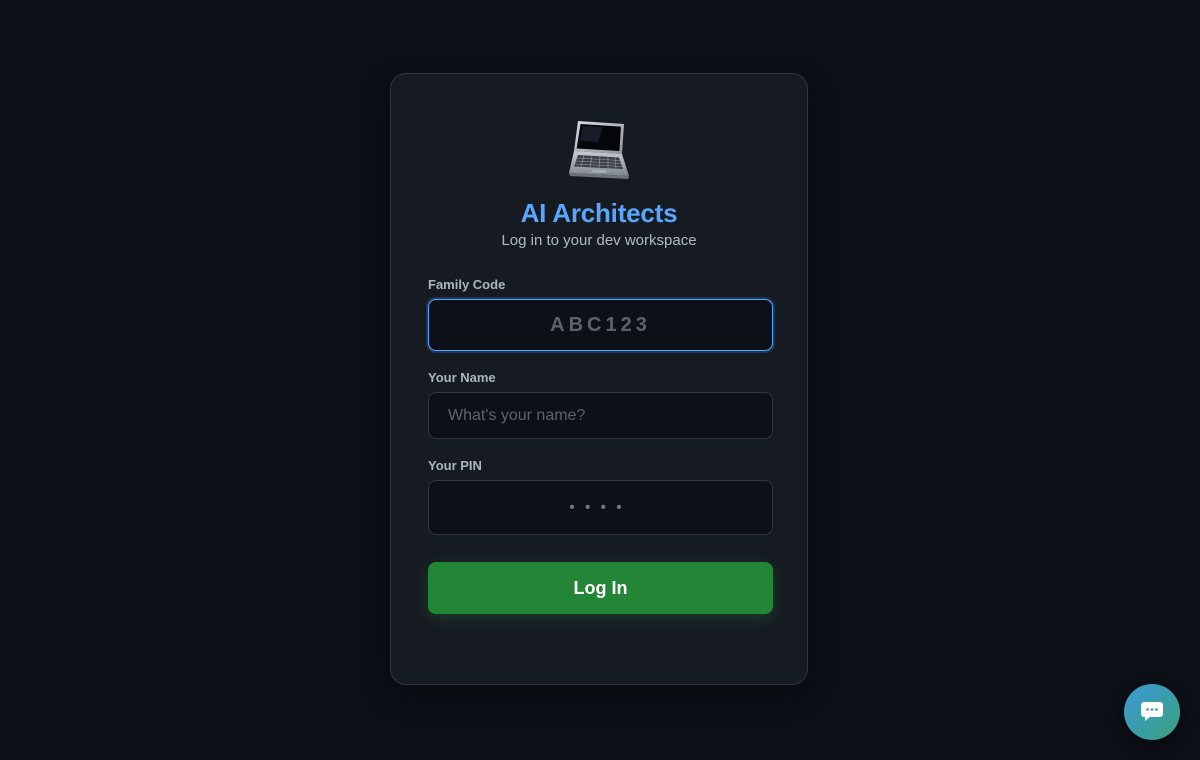  I want to click on chat-bubble-icon, so click(1152, 711).